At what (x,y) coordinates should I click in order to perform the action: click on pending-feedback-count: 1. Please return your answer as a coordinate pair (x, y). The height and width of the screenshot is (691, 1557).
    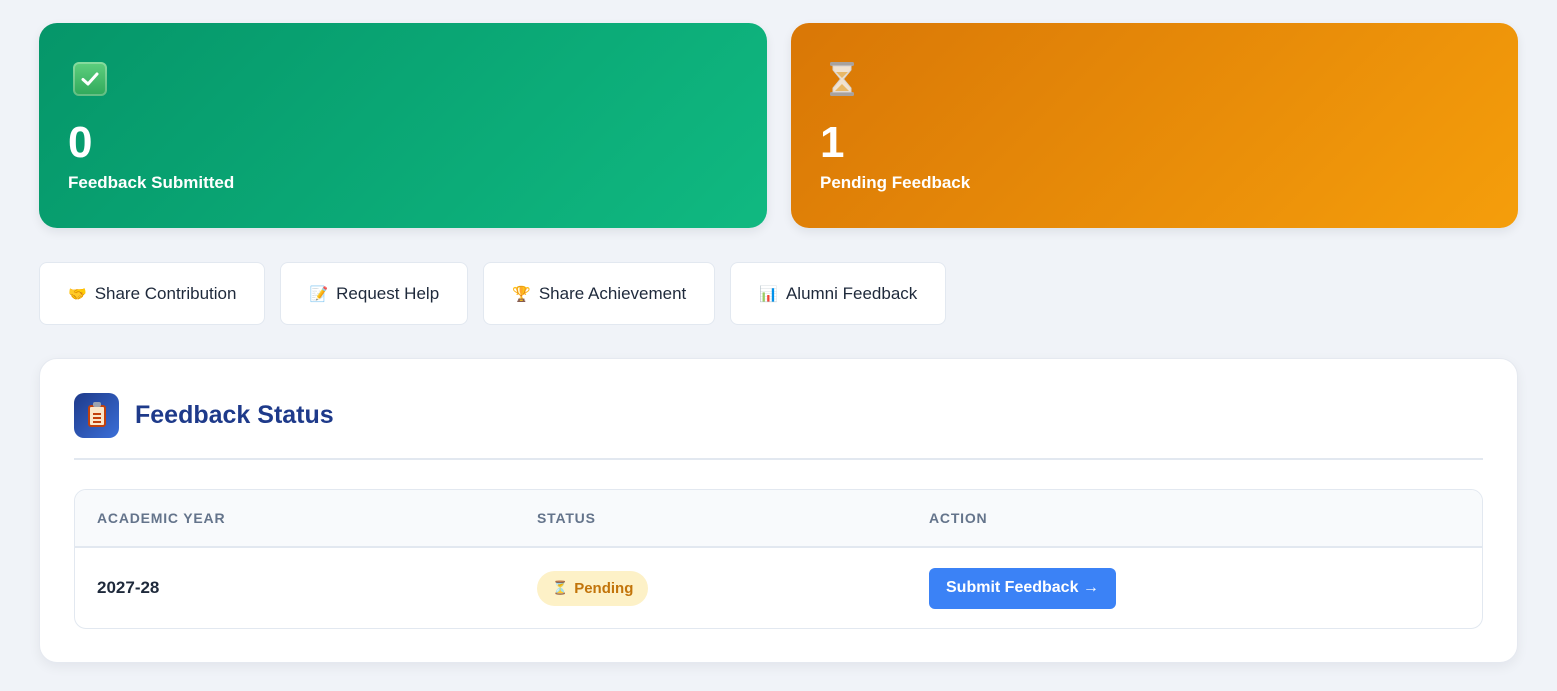
    Looking at the image, I should click on (832, 142).